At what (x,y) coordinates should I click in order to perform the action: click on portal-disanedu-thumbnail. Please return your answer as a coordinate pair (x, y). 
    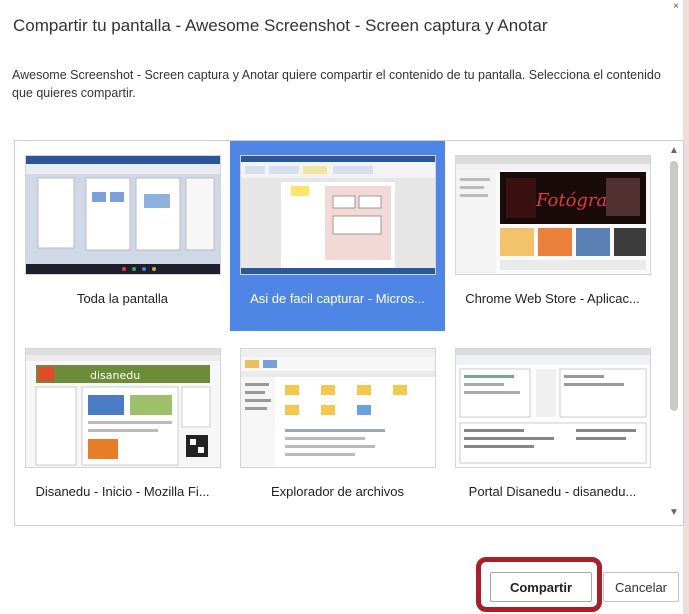
    Looking at the image, I should click on (553, 408).